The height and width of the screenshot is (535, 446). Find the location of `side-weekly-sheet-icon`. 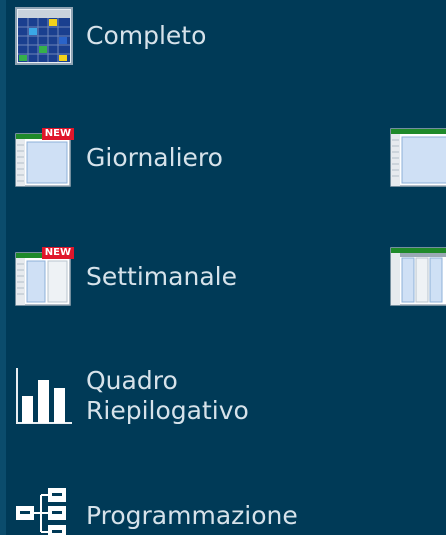

side-weekly-sheet-icon is located at coordinates (418, 277).